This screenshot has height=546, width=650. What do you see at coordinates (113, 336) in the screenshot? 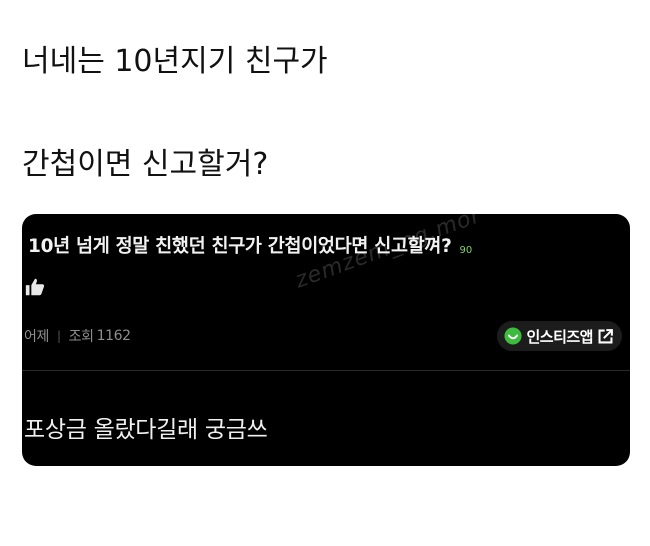
I see `views-count: 1162` at bounding box center [113, 336].